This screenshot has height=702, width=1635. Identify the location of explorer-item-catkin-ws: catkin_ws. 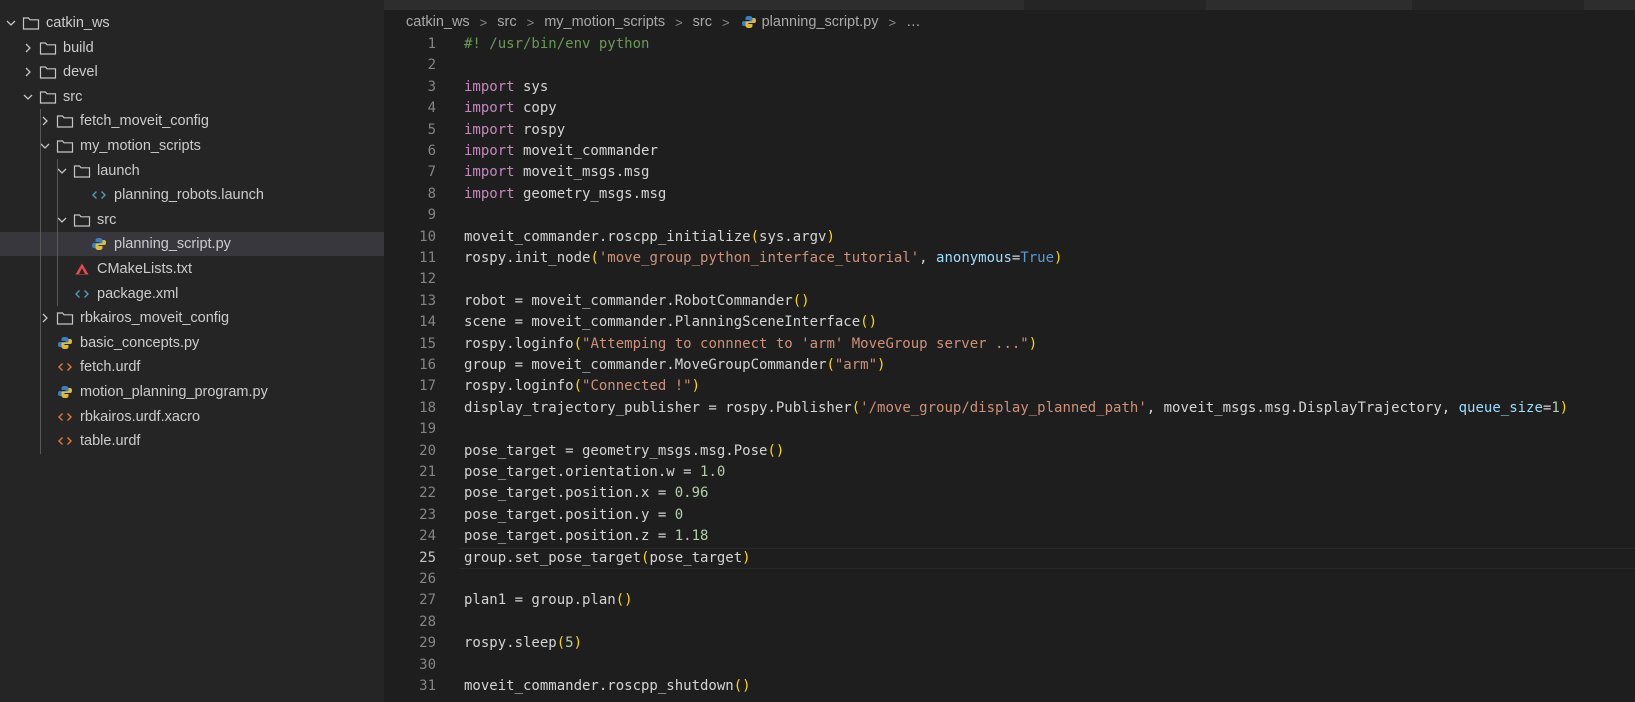
(192, 23).